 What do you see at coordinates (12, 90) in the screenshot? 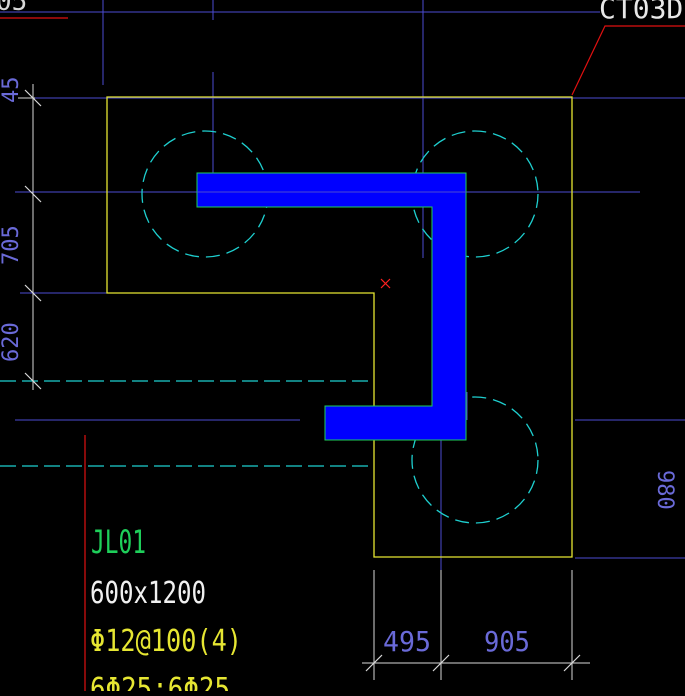
I see `dim-left-45: 45` at bounding box center [12, 90].